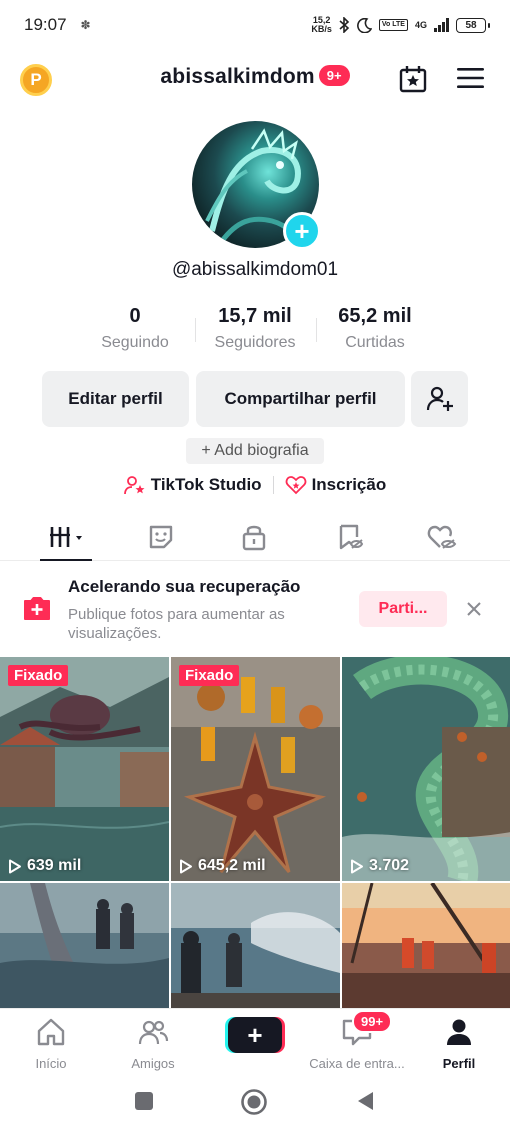 The width and height of the screenshot is (510, 1133). I want to click on inbox-badge: 99+, so click(372, 1021).